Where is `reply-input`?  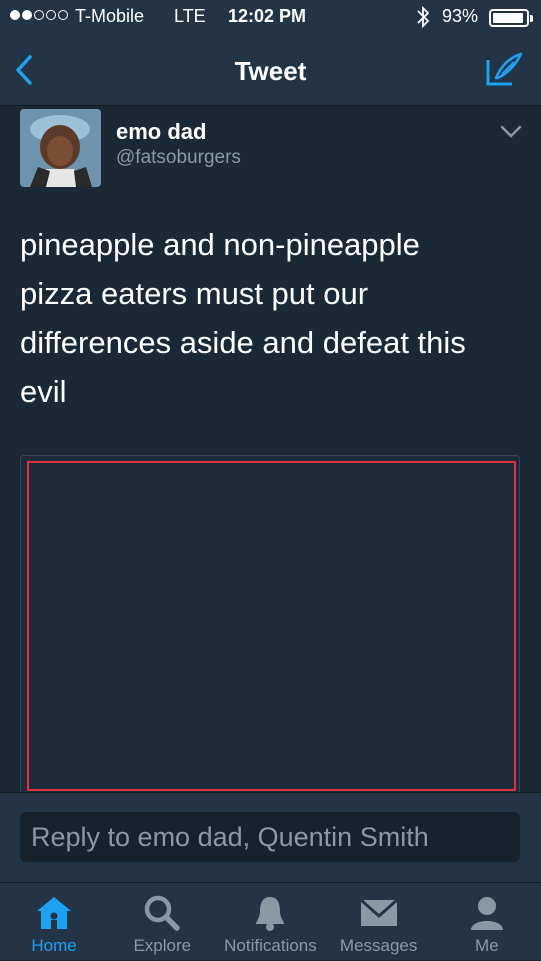 reply-input is located at coordinates (270, 837).